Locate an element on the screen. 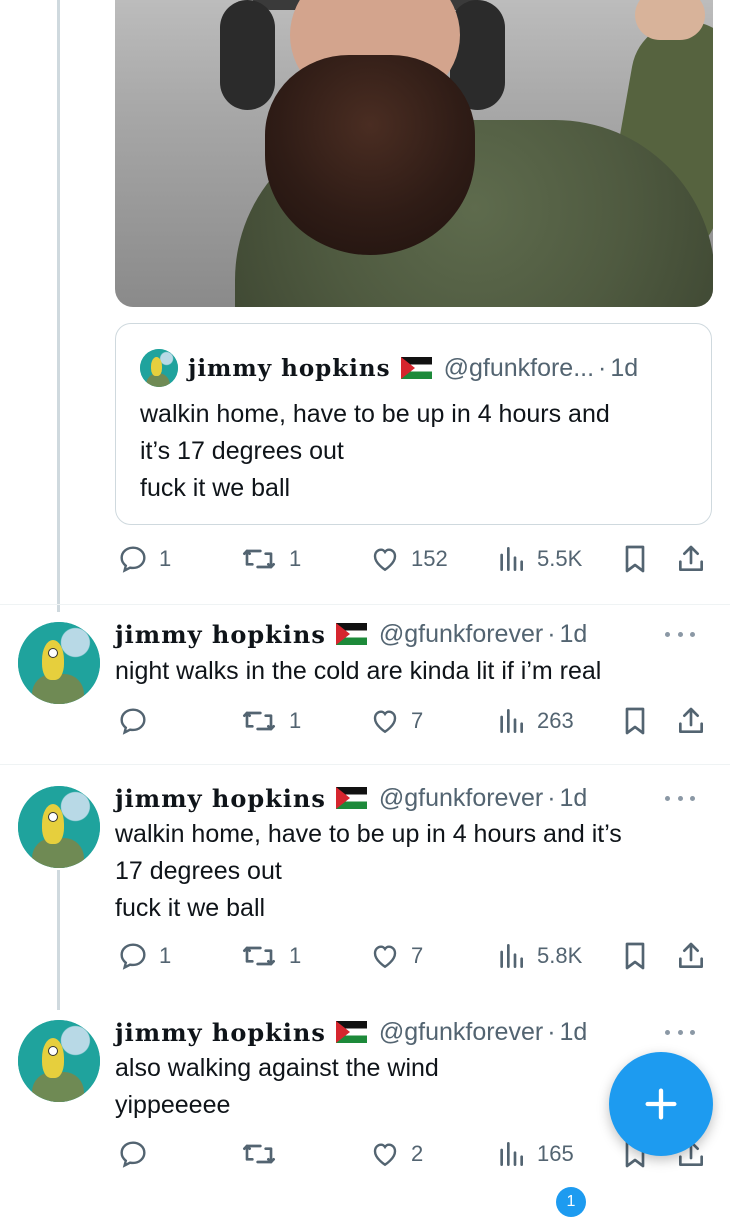 The image size is (730, 1217). view-count: 263 is located at coordinates (555, 720).